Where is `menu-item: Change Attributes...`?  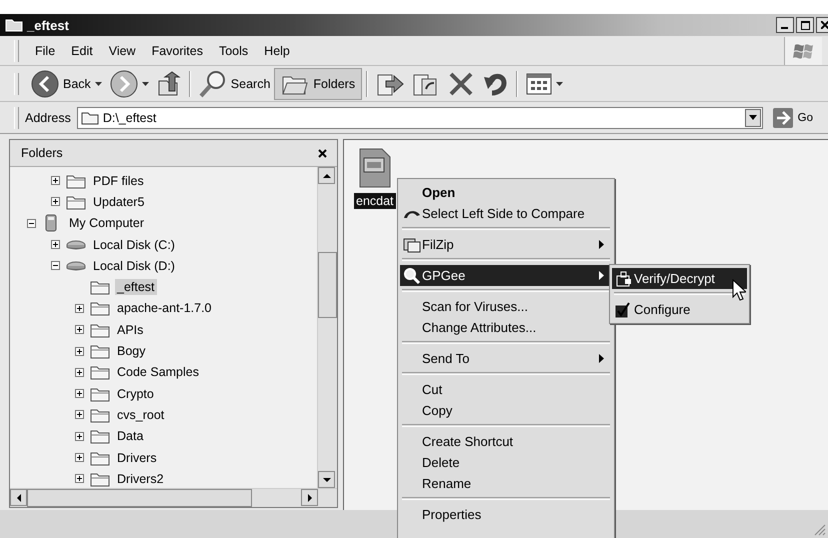 menu-item: Change Attributes... is located at coordinates (506, 327).